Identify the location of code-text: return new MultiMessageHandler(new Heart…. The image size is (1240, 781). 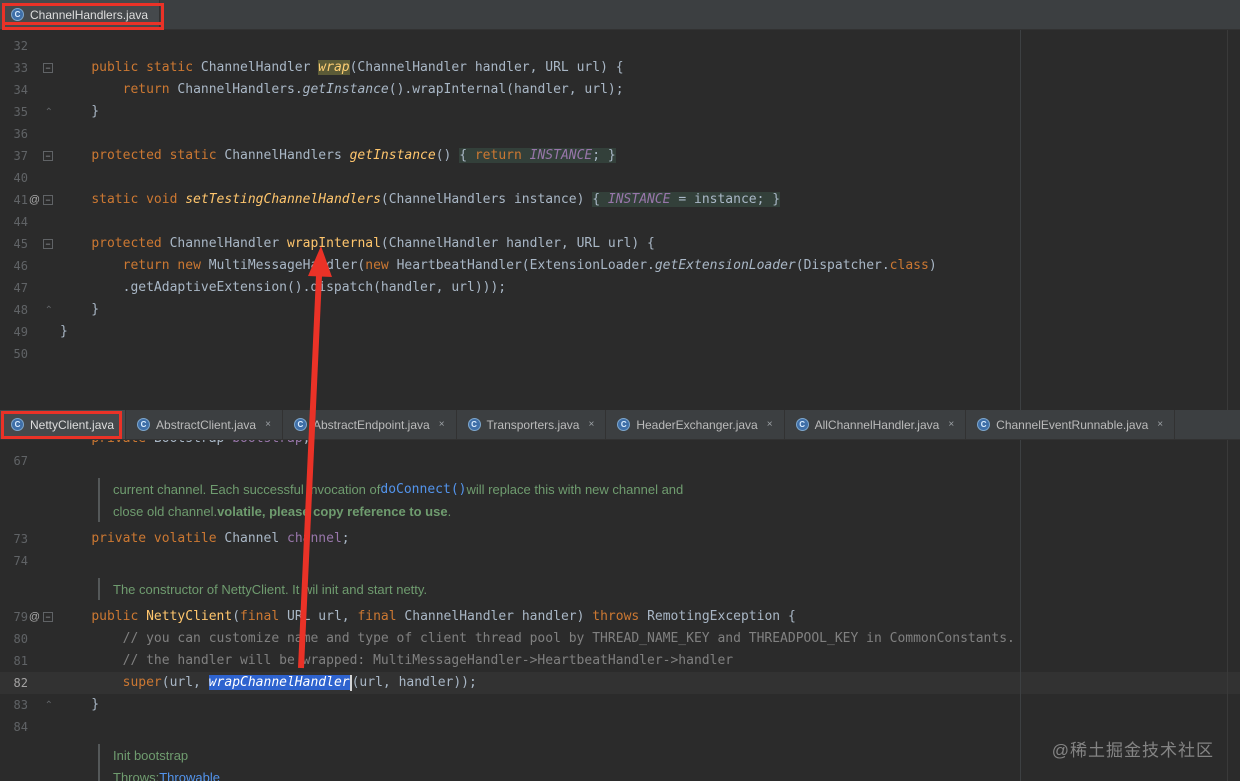
(498, 266).